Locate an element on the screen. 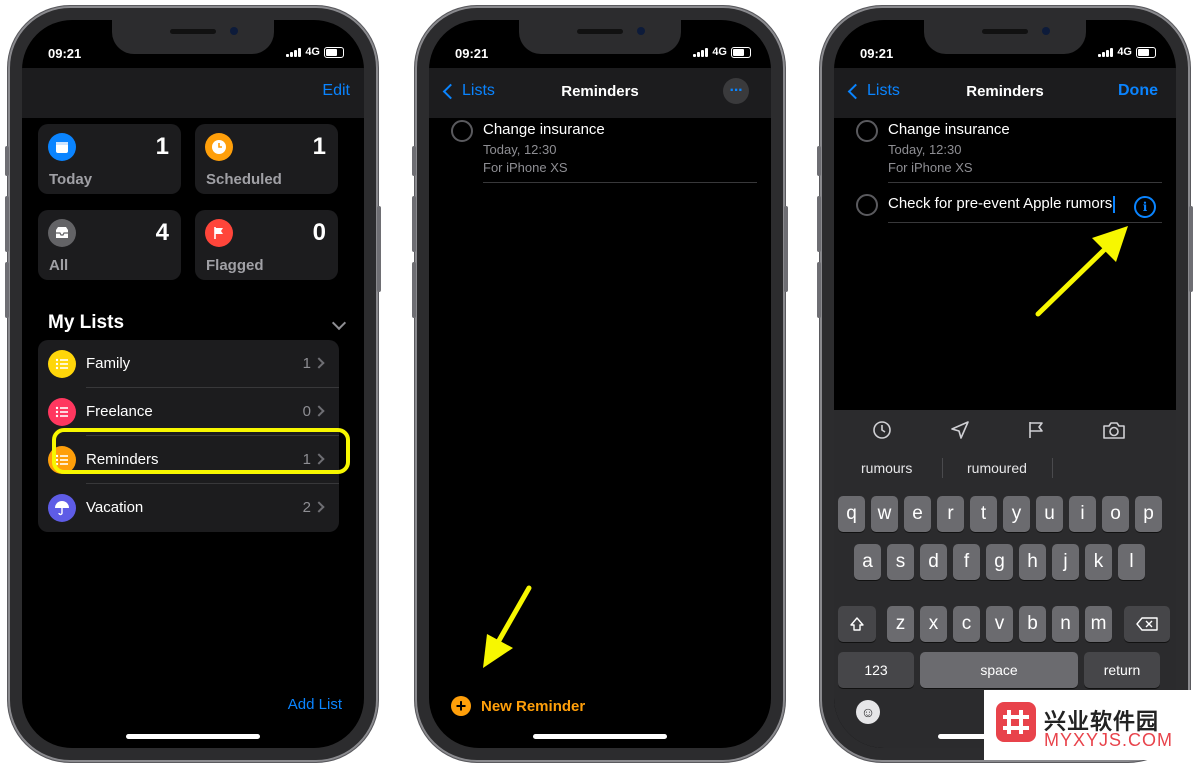 The height and width of the screenshot is (766, 1200). key-o: o is located at coordinates (1115, 514).